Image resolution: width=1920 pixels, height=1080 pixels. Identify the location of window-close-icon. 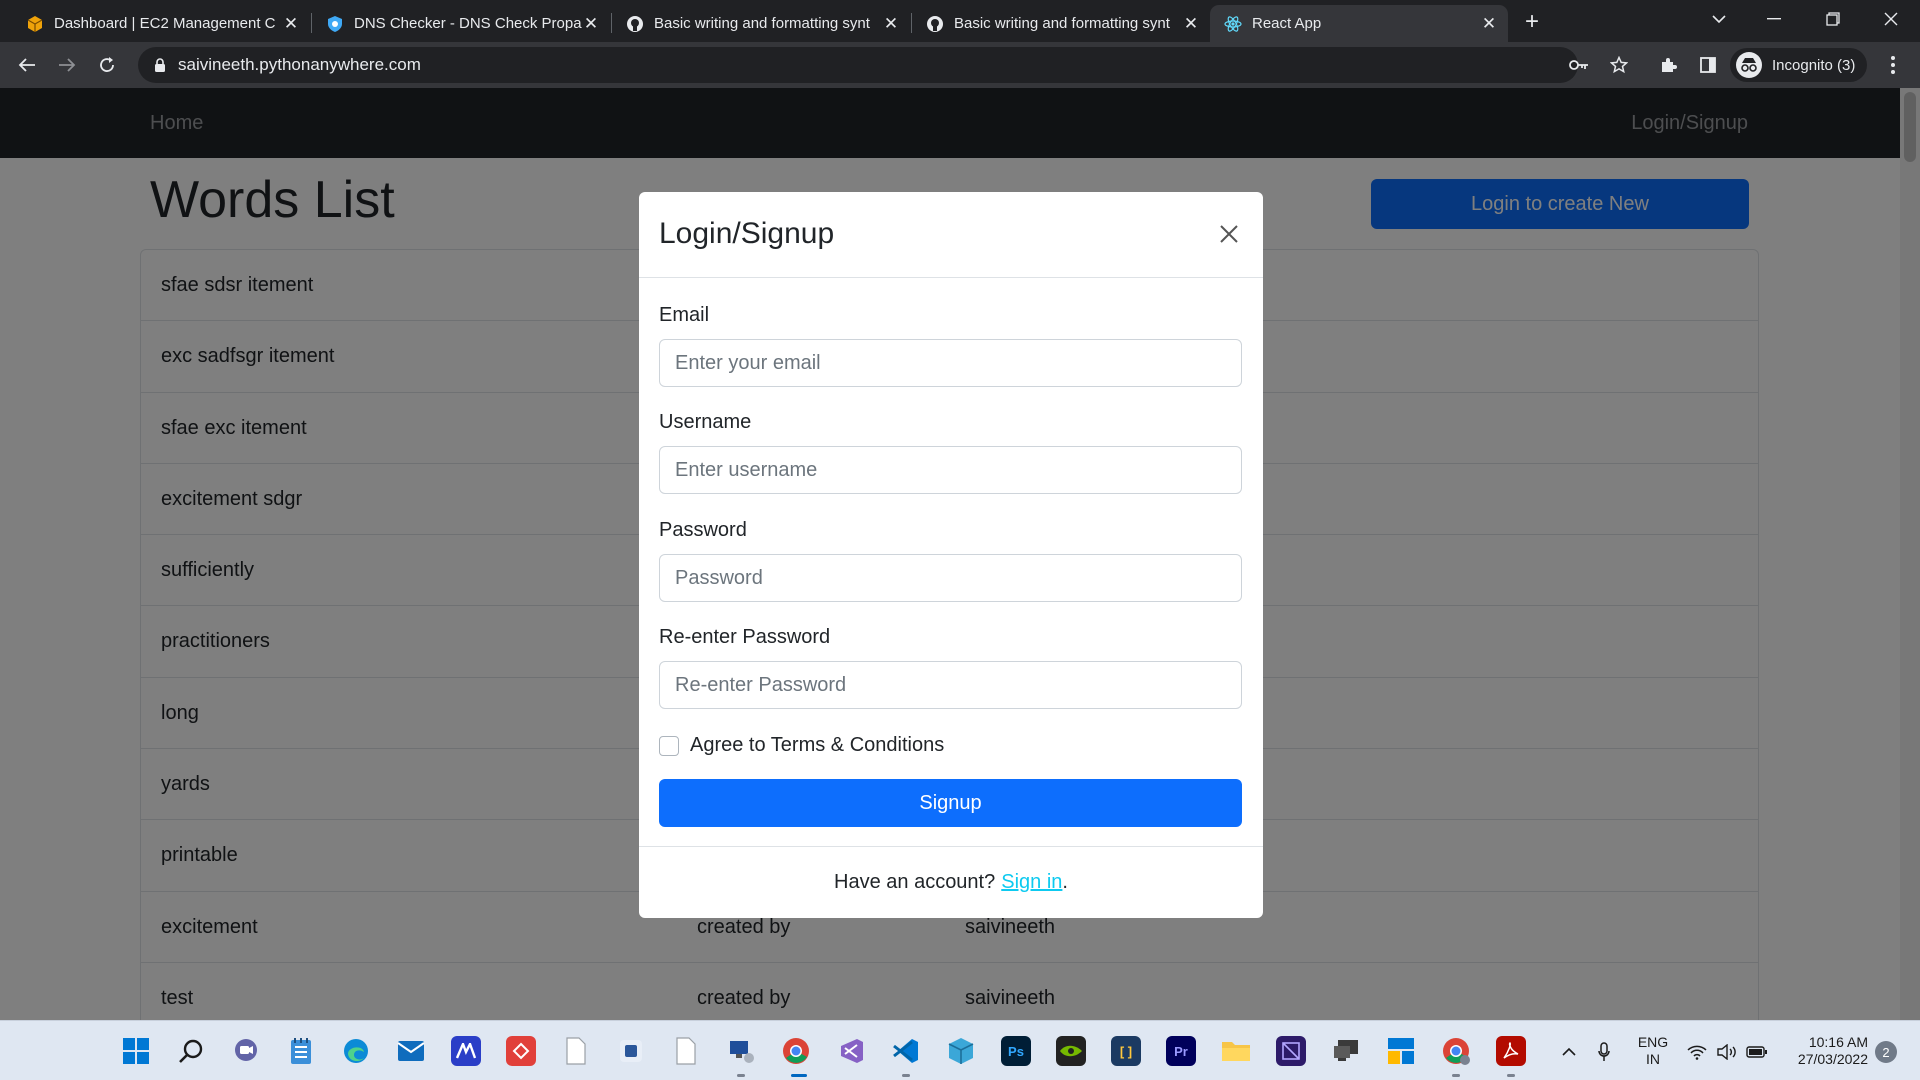
(1891, 19).